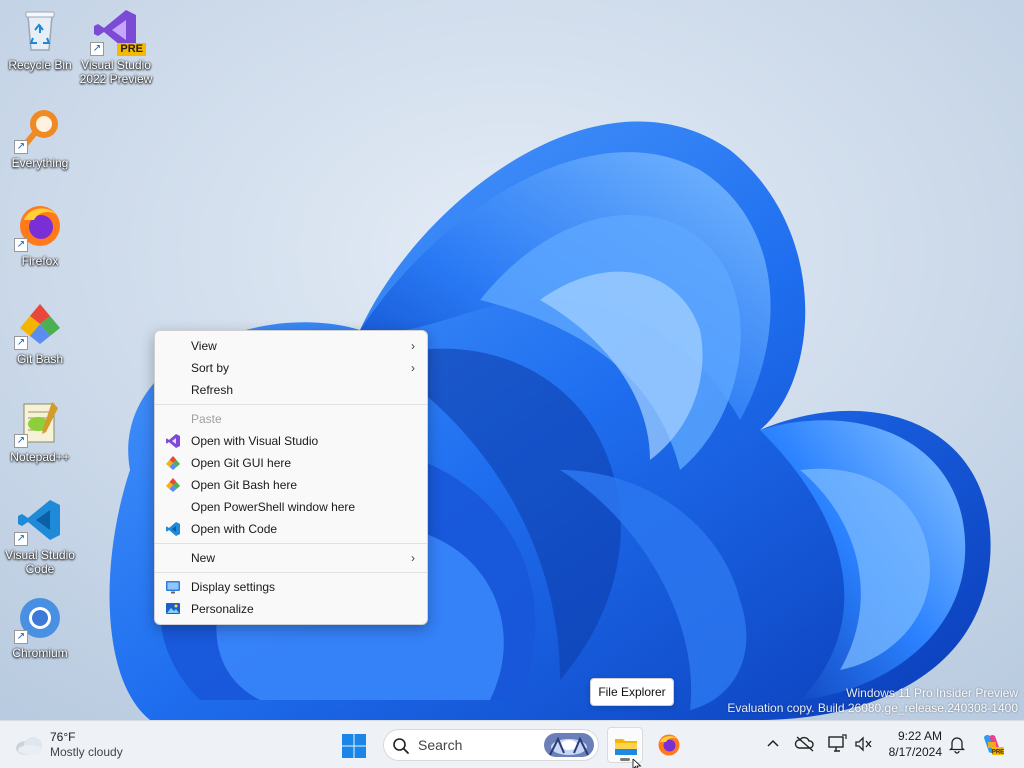 The width and height of the screenshot is (1024, 768). I want to click on vscode-icon, so click(173, 529).